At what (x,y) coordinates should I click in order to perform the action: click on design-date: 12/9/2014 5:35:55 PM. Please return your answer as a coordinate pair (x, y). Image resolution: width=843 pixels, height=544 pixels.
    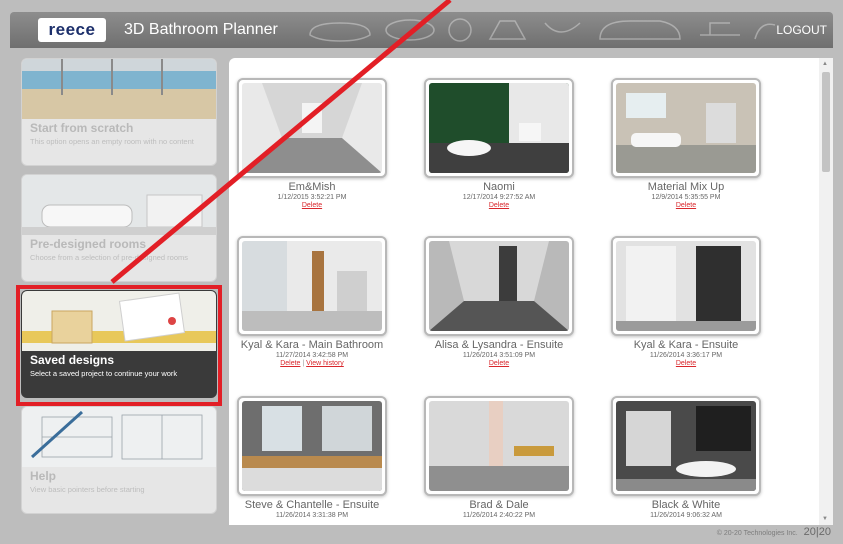
    Looking at the image, I should click on (686, 197).